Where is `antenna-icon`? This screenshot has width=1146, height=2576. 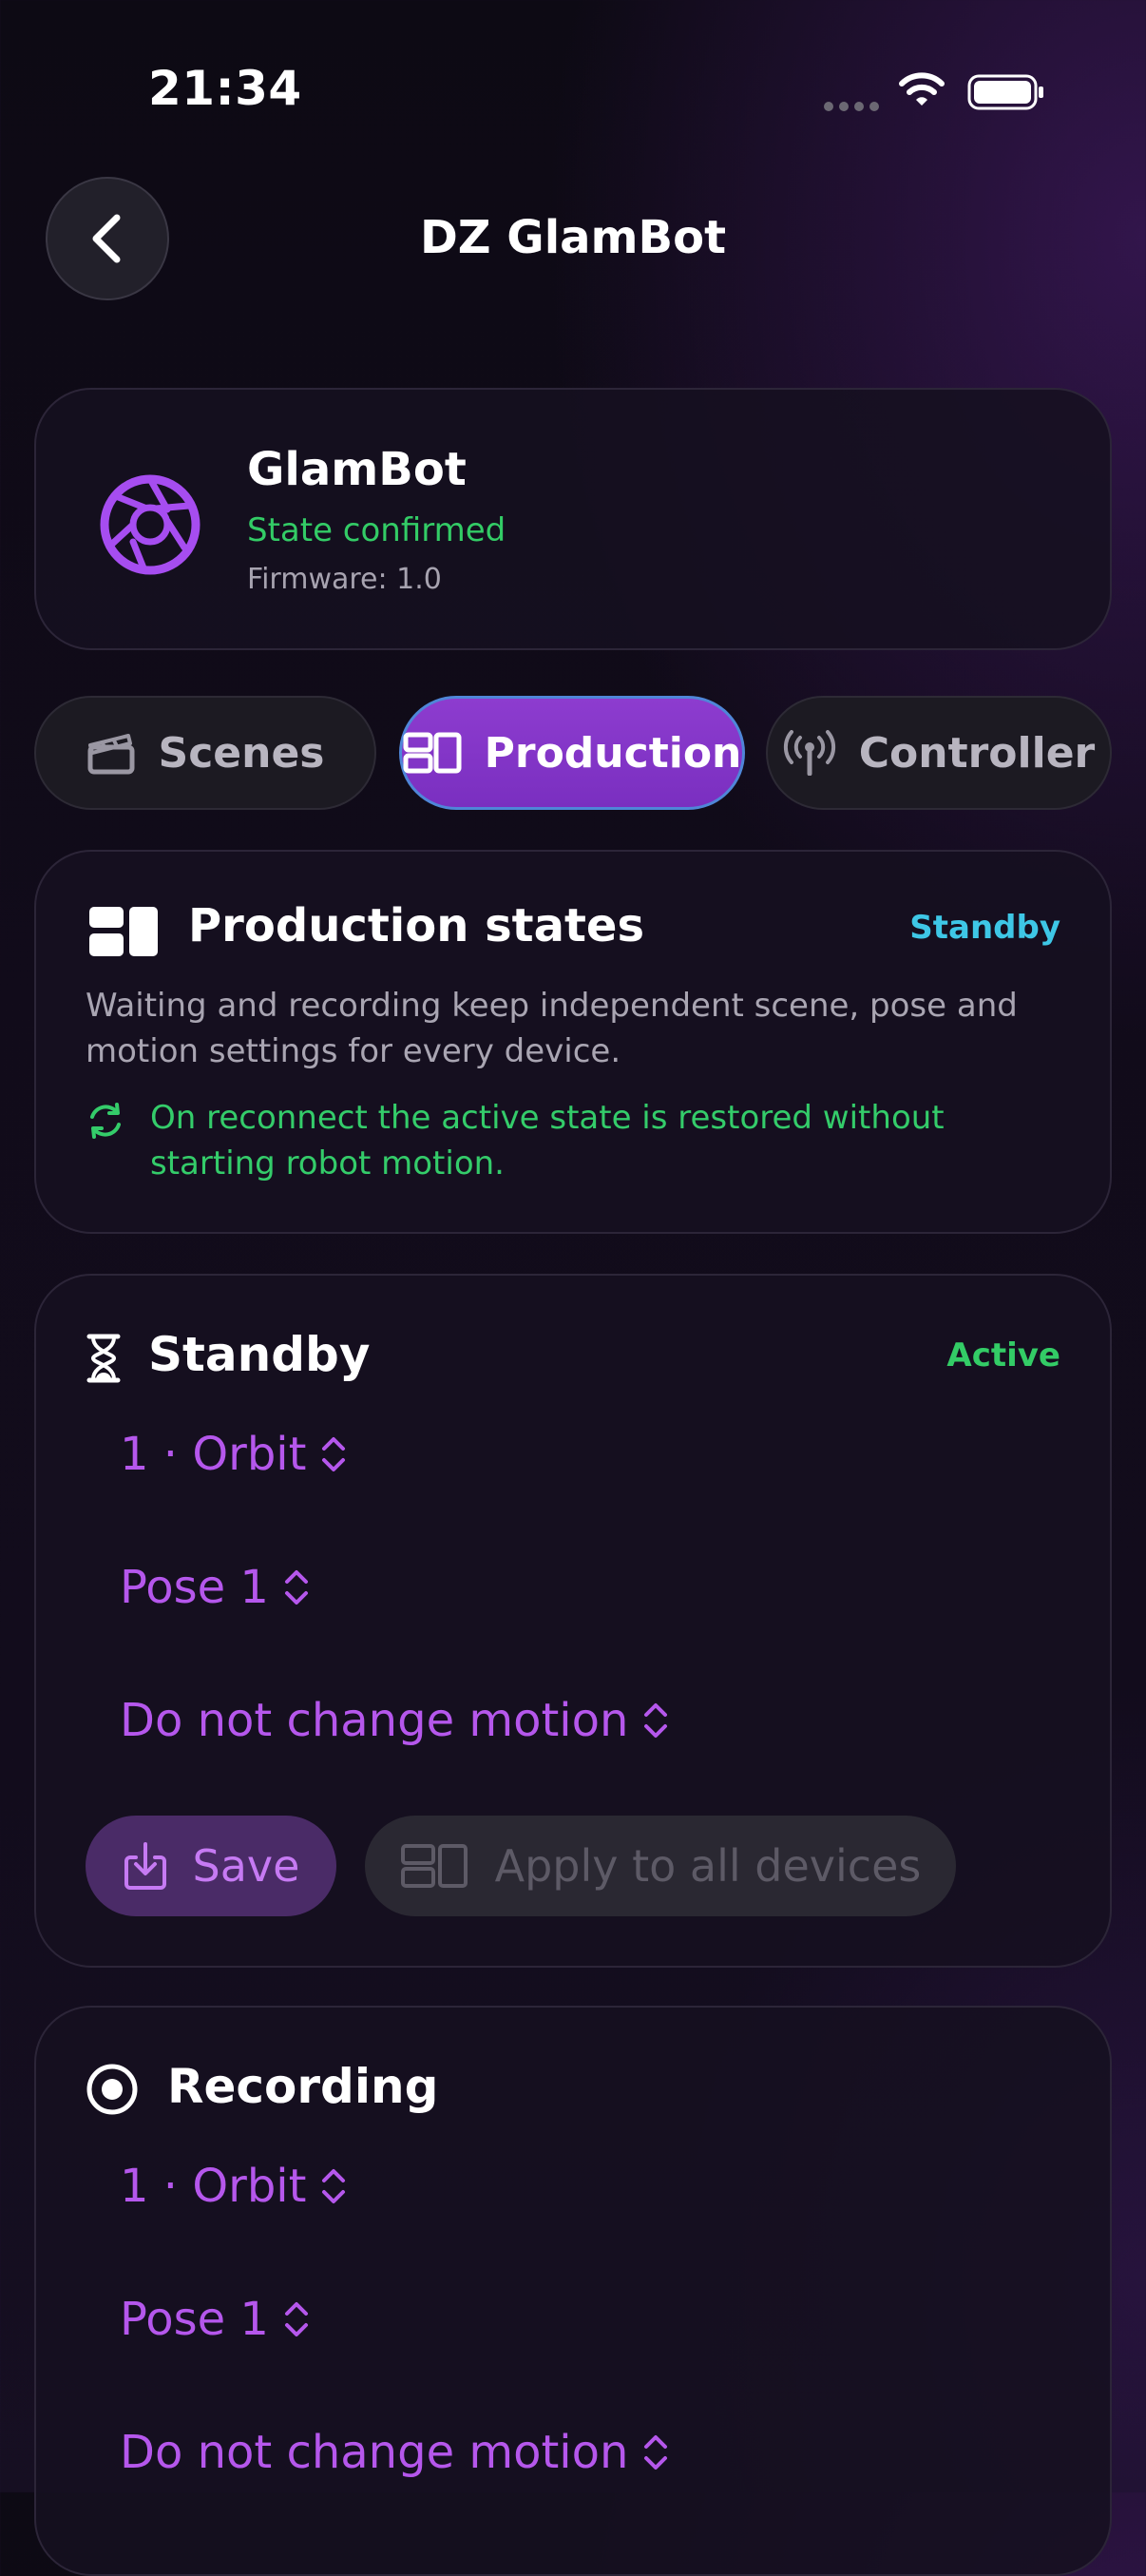
antenna-icon is located at coordinates (809, 753).